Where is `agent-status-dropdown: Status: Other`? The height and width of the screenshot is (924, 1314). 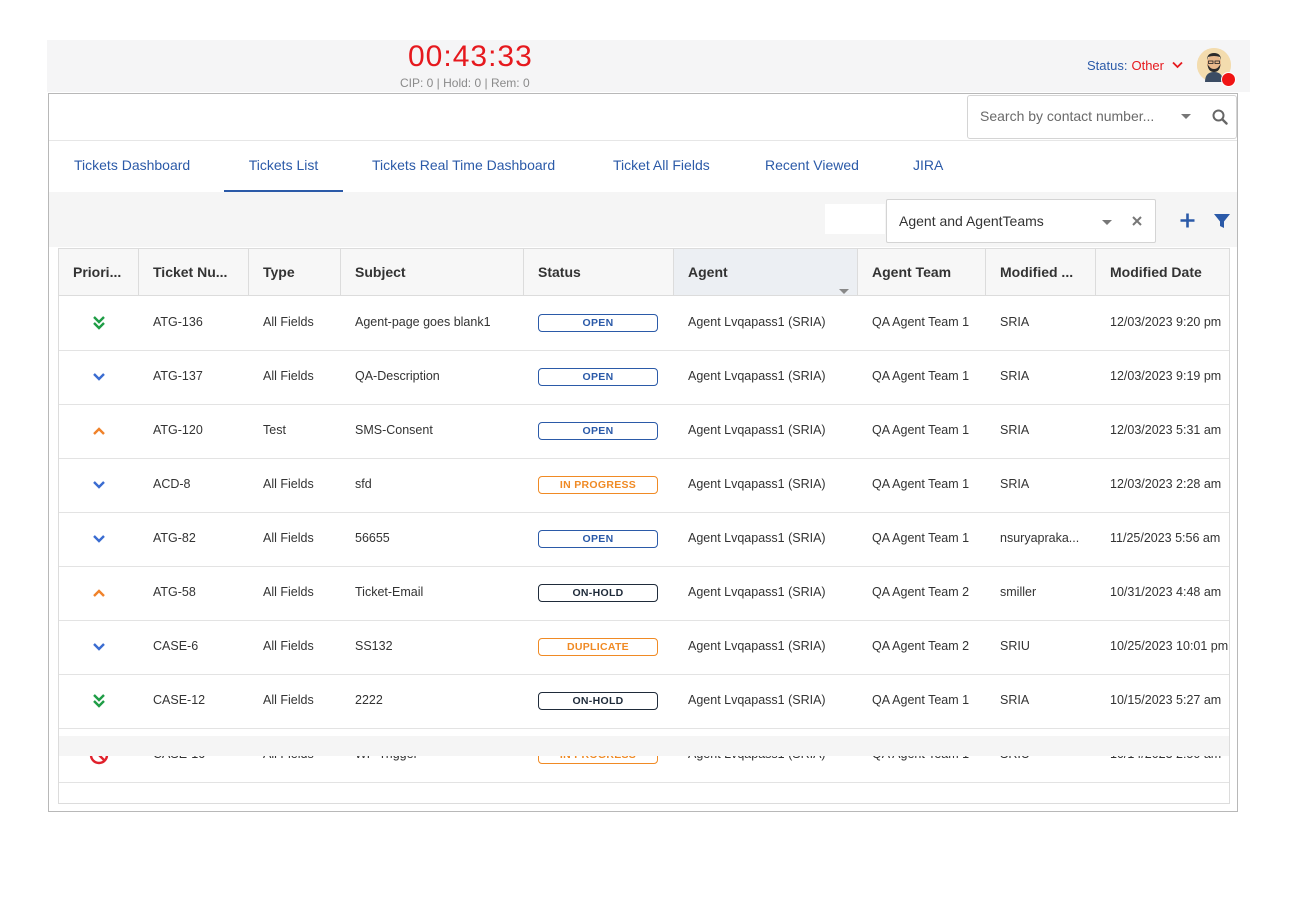 agent-status-dropdown: Status: Other is located at coordinates (1135, 65).